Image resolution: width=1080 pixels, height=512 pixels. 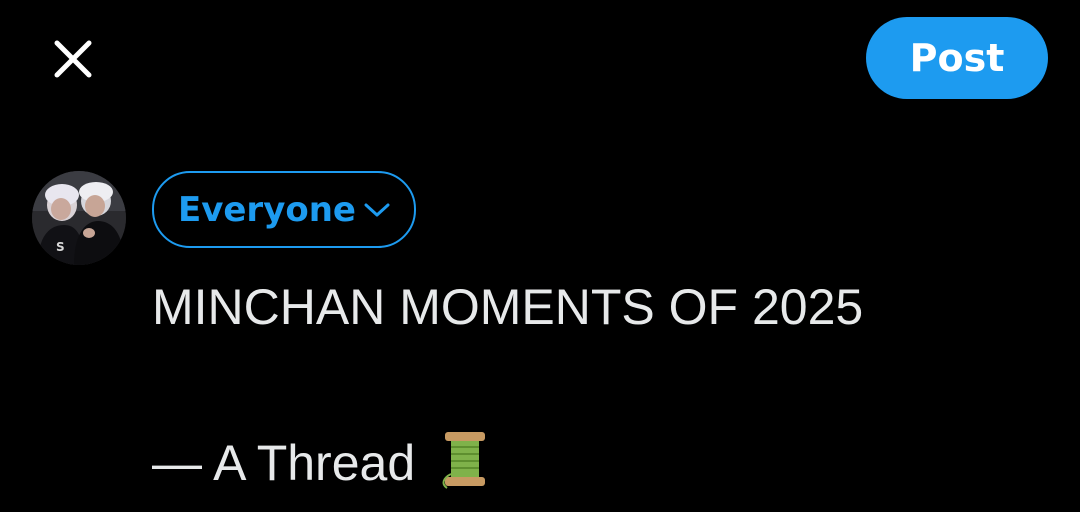 I want to click on audience-selector: Everyone, so click(x=284, y=209).